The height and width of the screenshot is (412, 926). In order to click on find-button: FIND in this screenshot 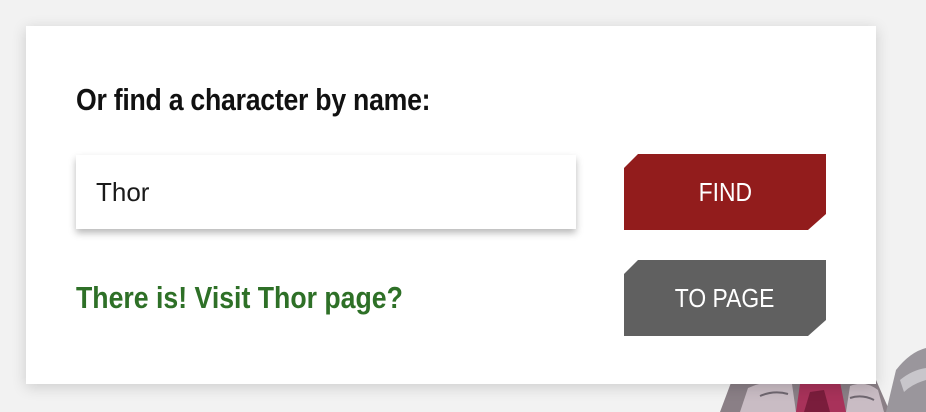, I will do `click(725, 192)`.